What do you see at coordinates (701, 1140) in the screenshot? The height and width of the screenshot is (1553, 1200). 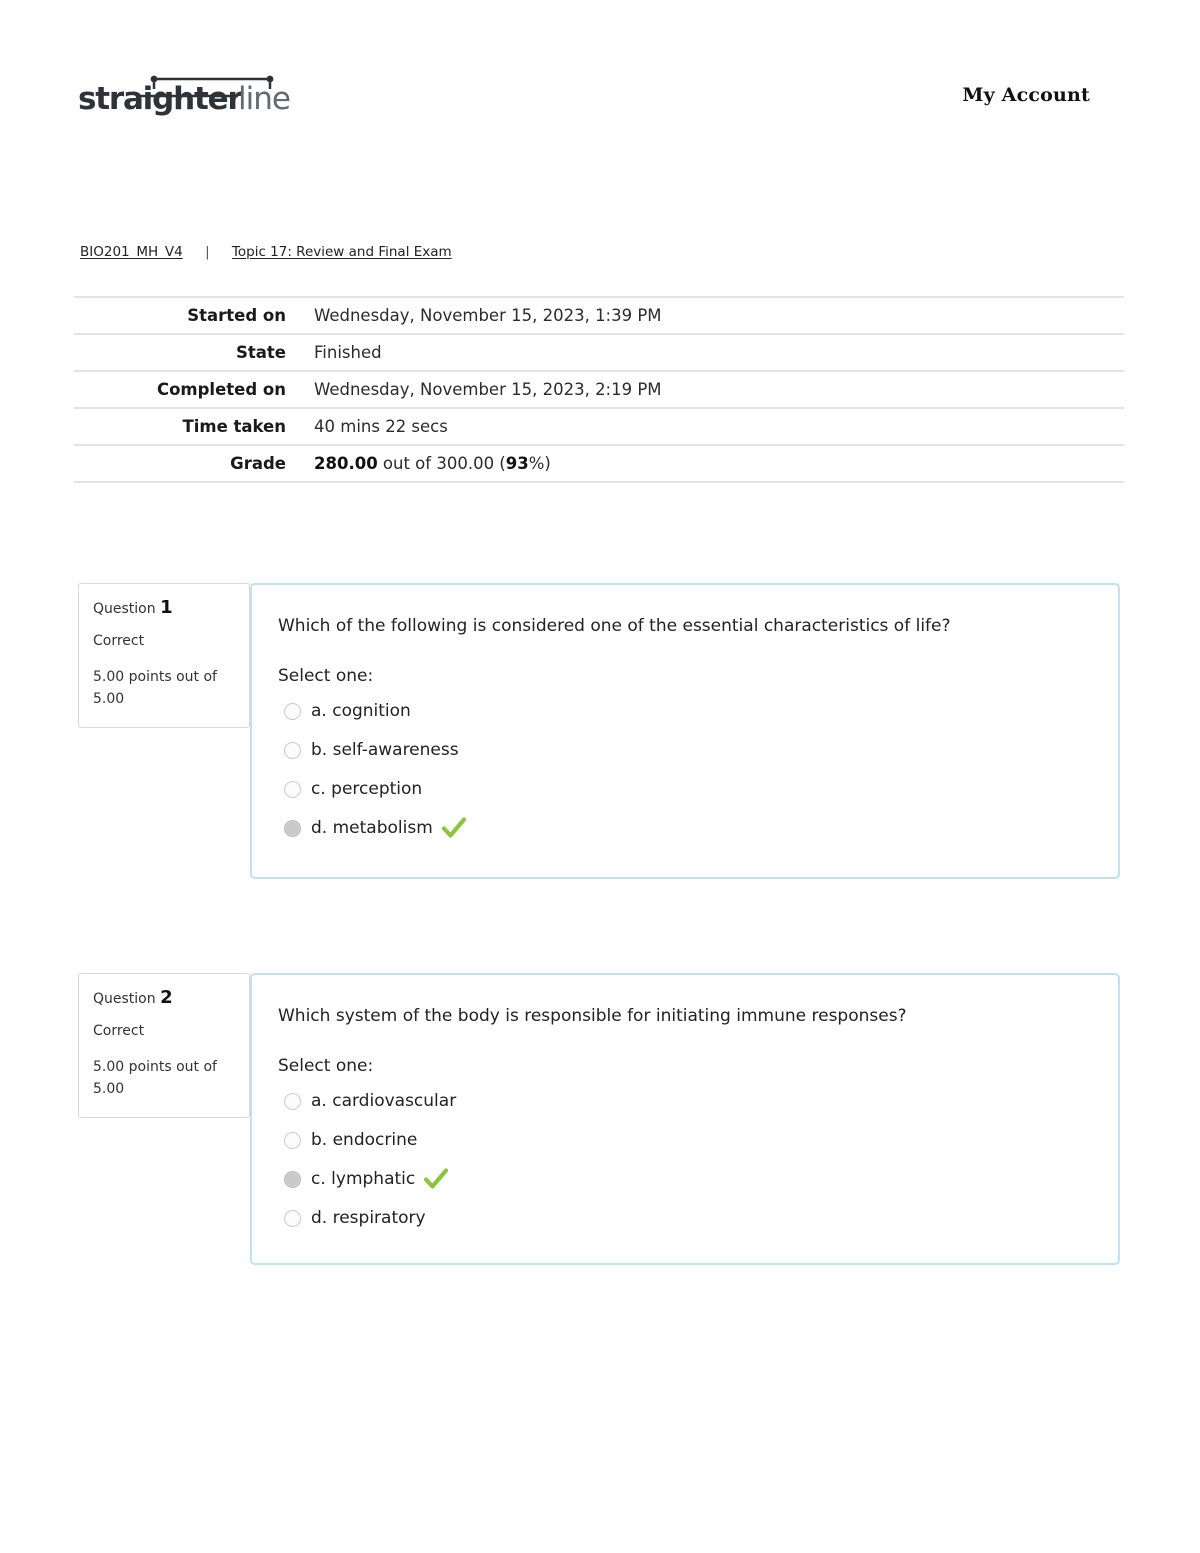 I see `answer-option-2b: b. endocrine` at bounding box center [701, 1140].